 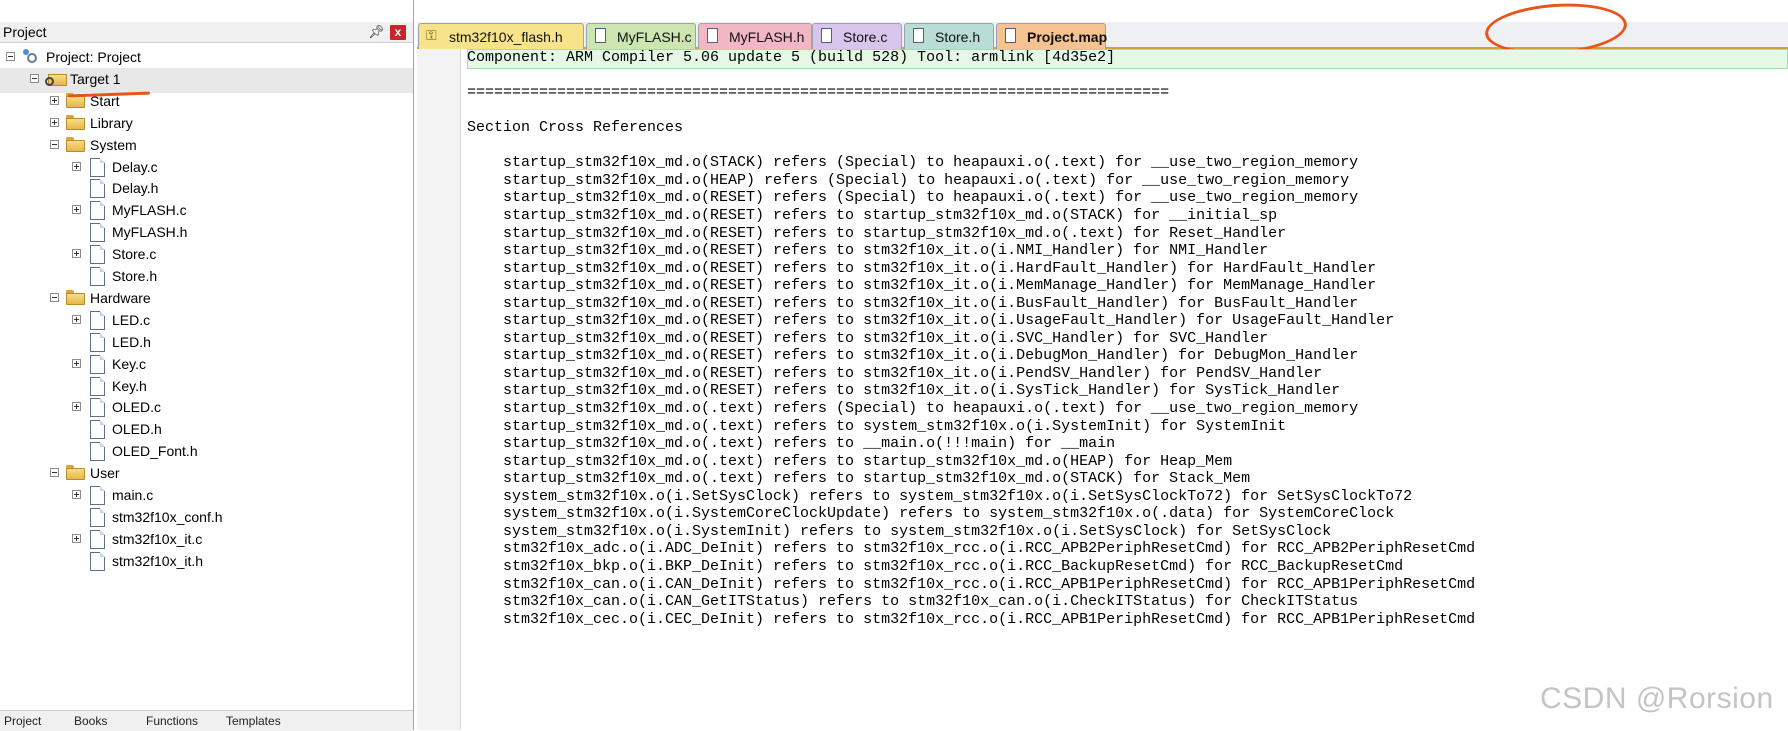 I want to click on watermark: CSDN @Rorsion, so click(x=1657, y=698).